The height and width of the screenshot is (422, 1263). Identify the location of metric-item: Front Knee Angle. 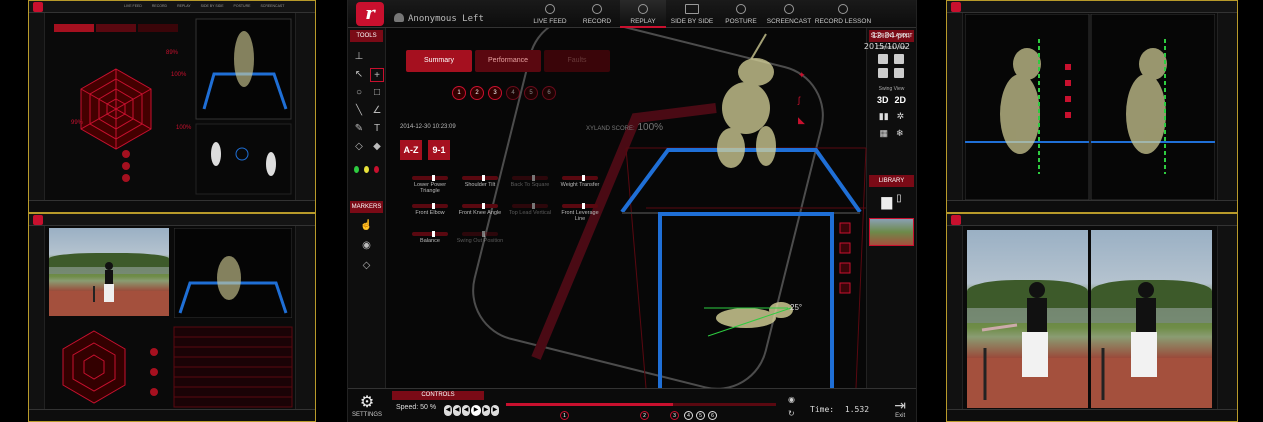
(480, 209).